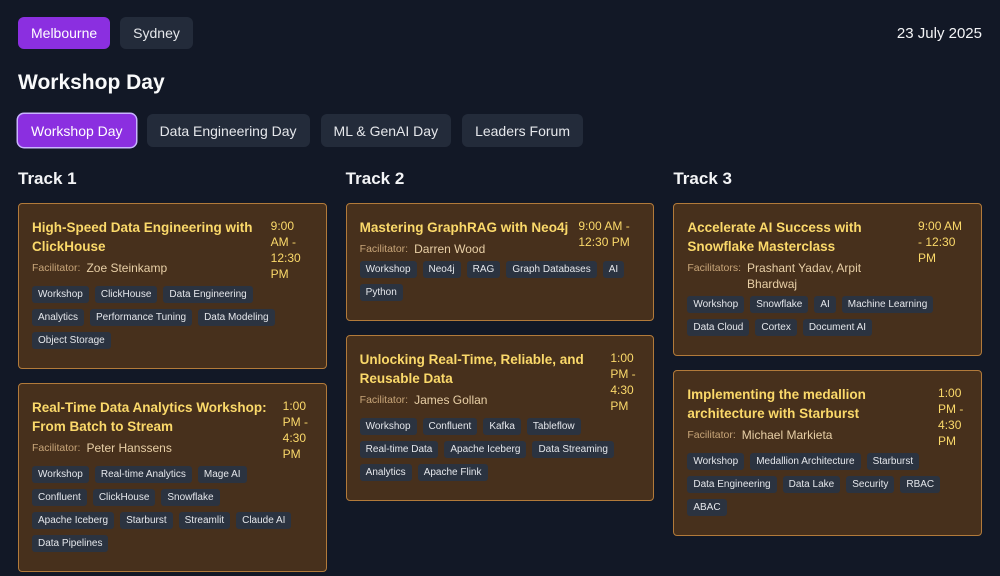  Describe the element at coordinates (386, 130) in the screenshot. I see `tab-ml-genai-day: ML & GenAI Day` at that location.